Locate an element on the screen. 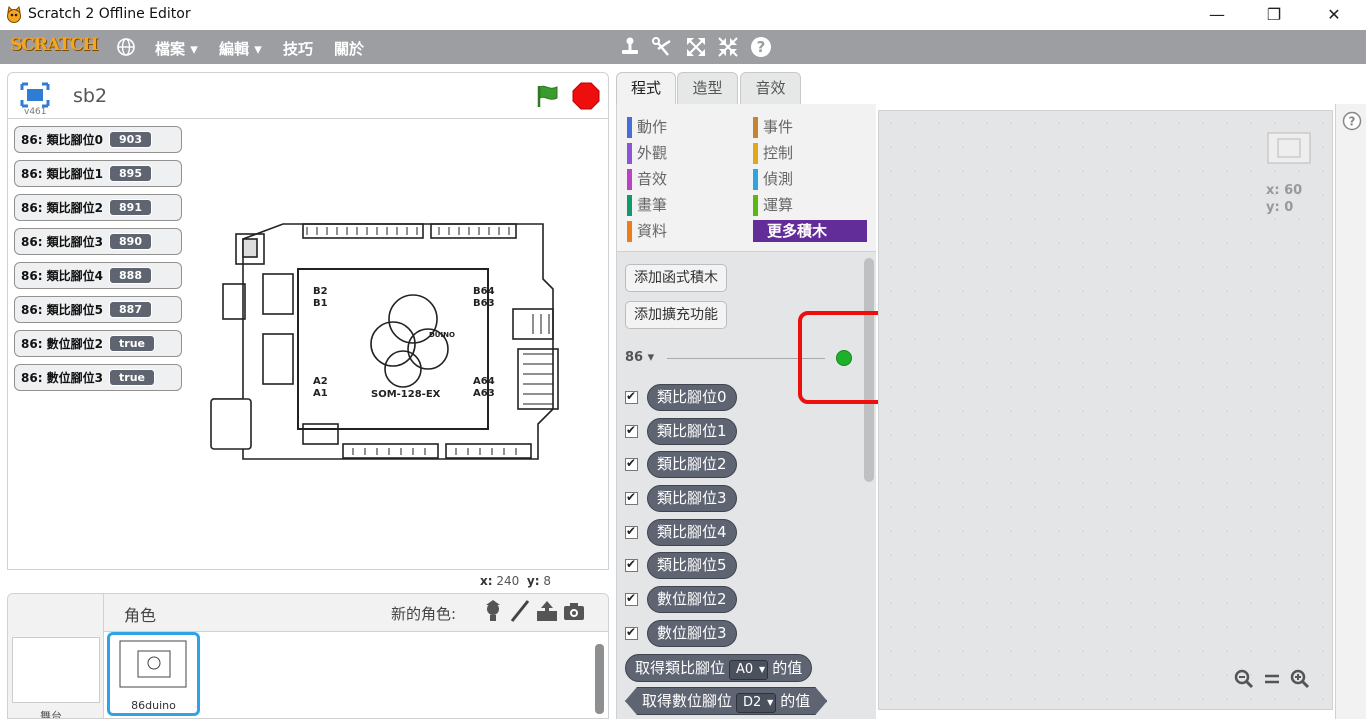  category-control: 控制 is located at coordinates (773, 153).